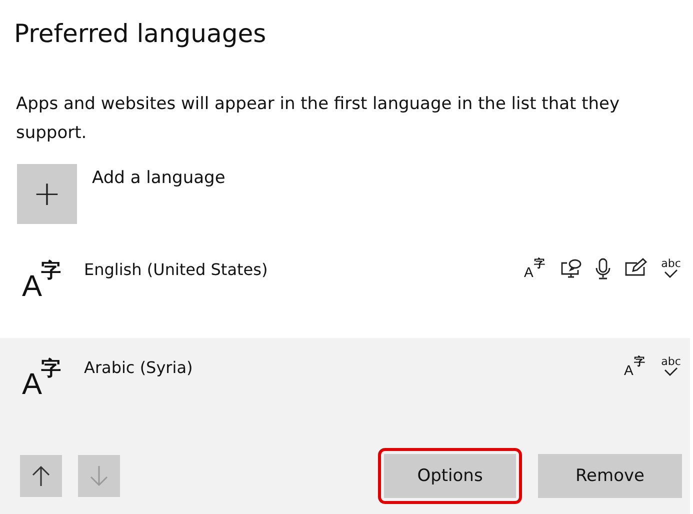  I want to click on down-arrow-icon, so click(99, 476).